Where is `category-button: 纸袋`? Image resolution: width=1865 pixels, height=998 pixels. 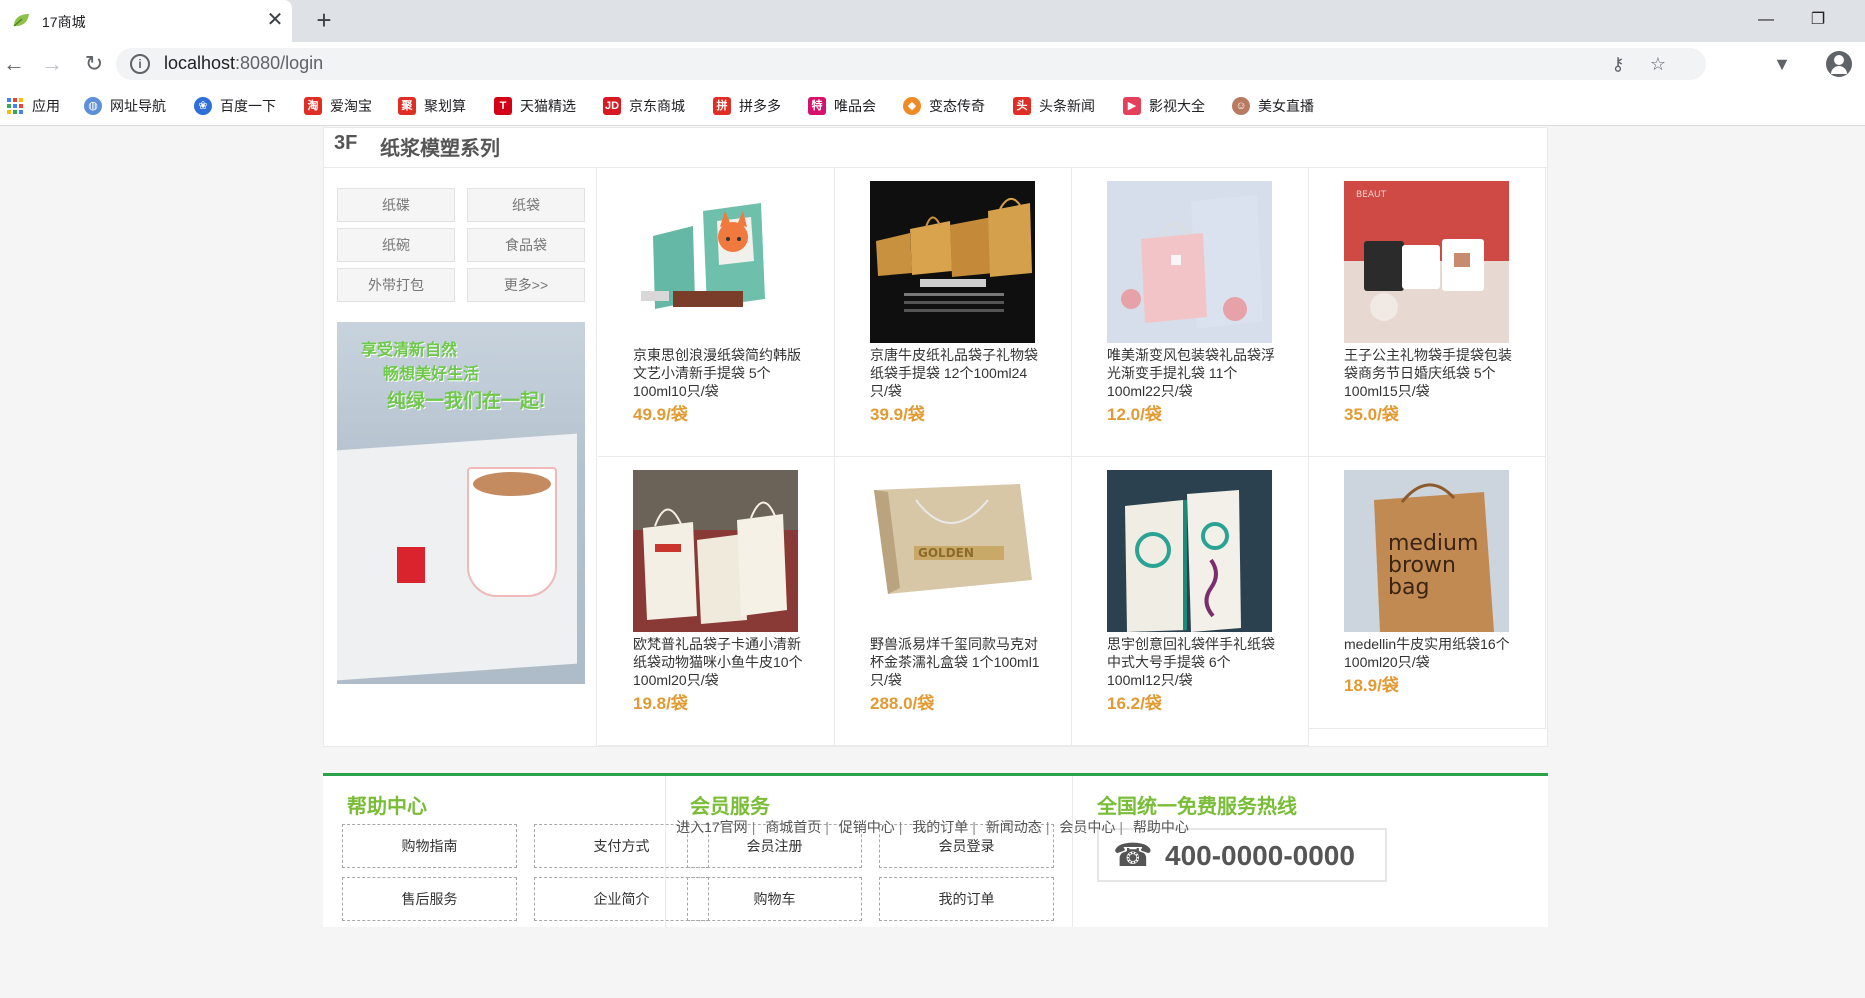 category-button: 纸袋 is located at coordinates (526, 205).